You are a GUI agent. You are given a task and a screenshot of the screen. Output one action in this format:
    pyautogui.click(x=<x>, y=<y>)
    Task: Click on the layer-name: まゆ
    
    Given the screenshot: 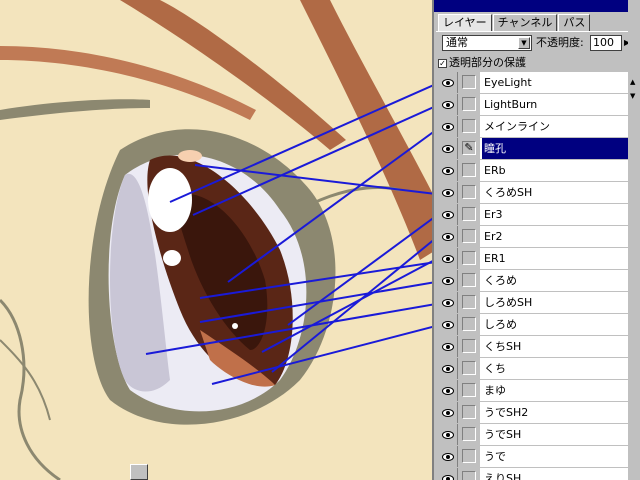 What is the action you would take?
    pyautogui.click(x=495, y=390)
    